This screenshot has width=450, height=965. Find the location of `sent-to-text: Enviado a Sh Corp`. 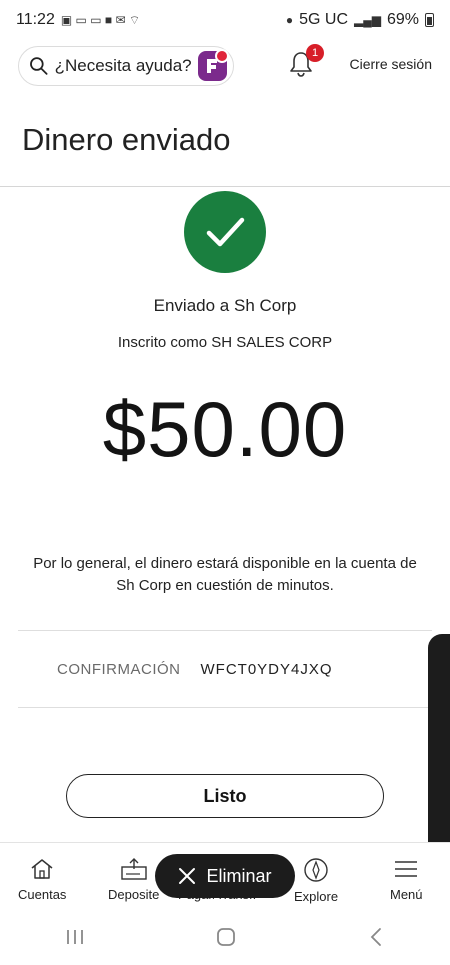

sent-to-text: Enviado a Sh Corp is located at coordinates (225, 305).